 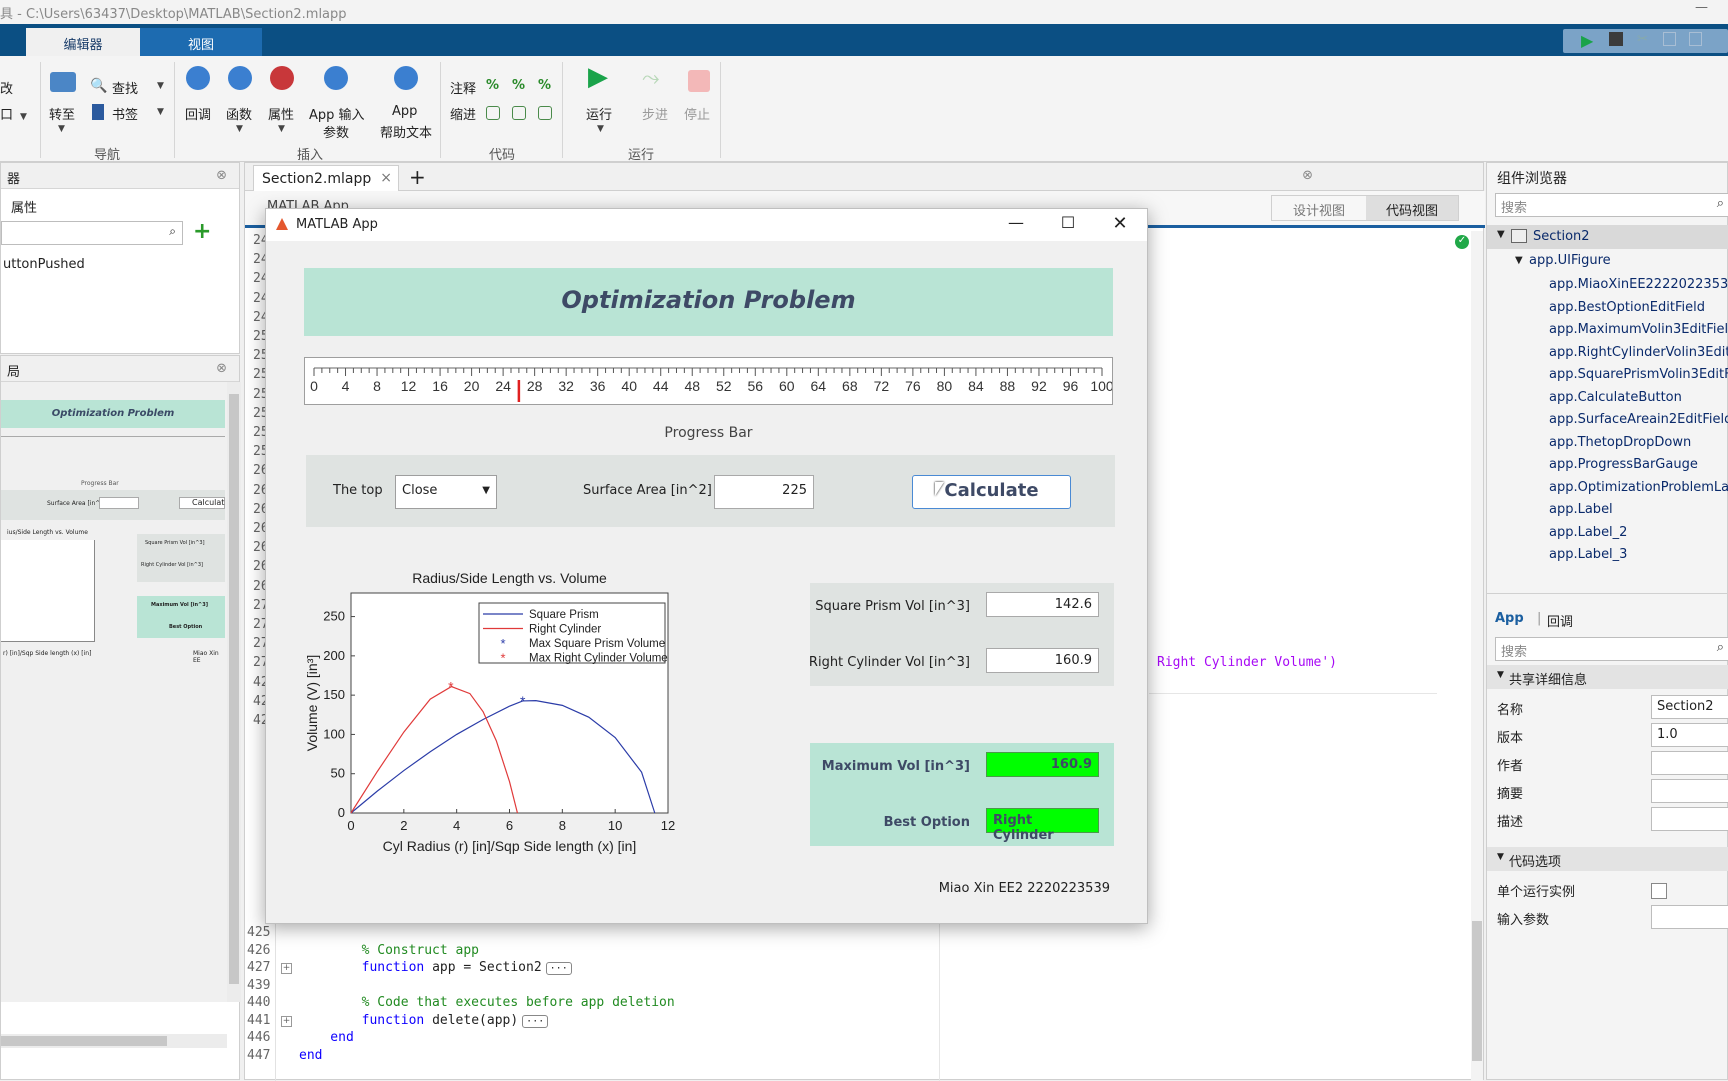 What do you see at coordinates (1620, 442) in the screenshot?
I see `tree-item: app.ThetopDropDown` at bounding box center [1620, 442].